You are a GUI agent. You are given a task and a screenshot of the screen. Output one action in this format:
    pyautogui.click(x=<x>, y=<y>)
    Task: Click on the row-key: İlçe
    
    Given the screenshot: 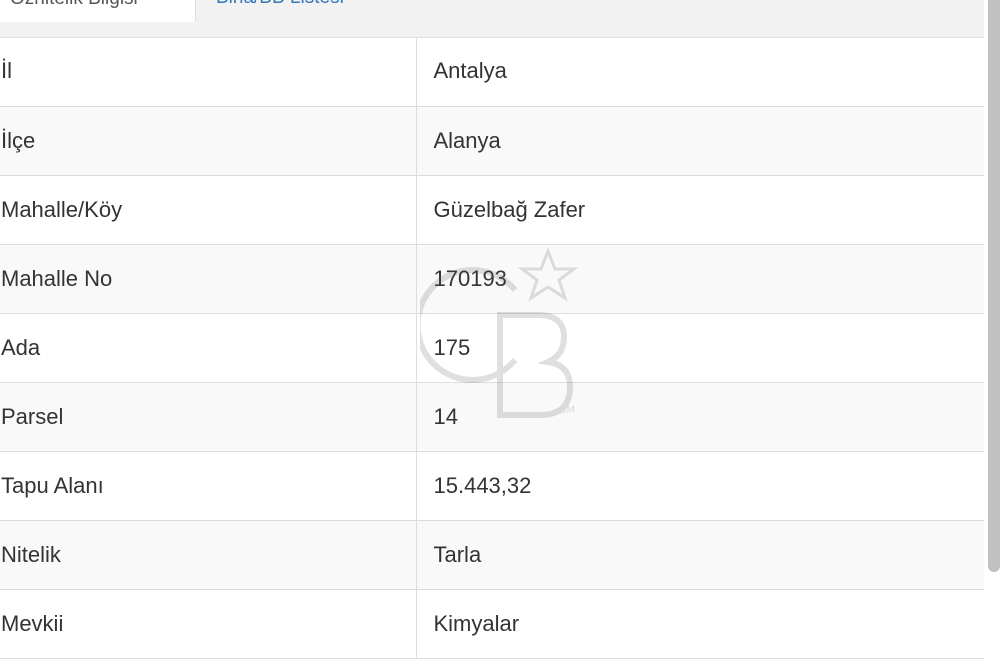 What is the action you would take?
    pyautogui.click(x=208, y=141)
    